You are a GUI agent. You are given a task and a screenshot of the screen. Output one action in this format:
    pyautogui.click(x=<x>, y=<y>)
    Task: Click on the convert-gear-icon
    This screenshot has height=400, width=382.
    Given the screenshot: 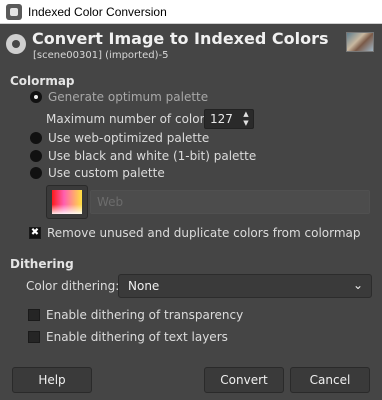 What is the action you would take?
    pyautogui.click(x=16, y=44)
    